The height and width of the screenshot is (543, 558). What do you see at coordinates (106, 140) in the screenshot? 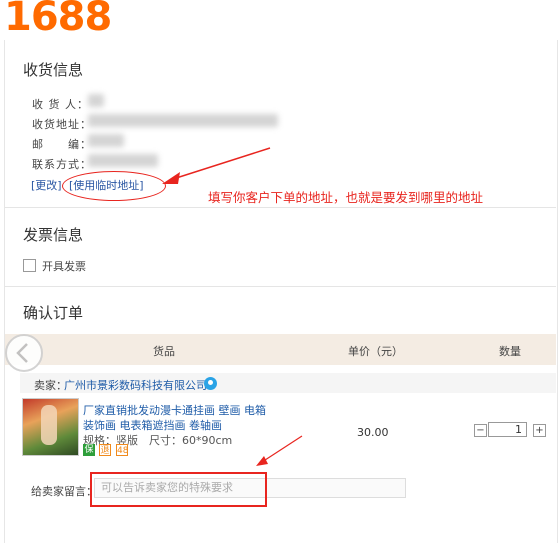
I see `postcode-value-redacted` at bounding box center [106, 140].